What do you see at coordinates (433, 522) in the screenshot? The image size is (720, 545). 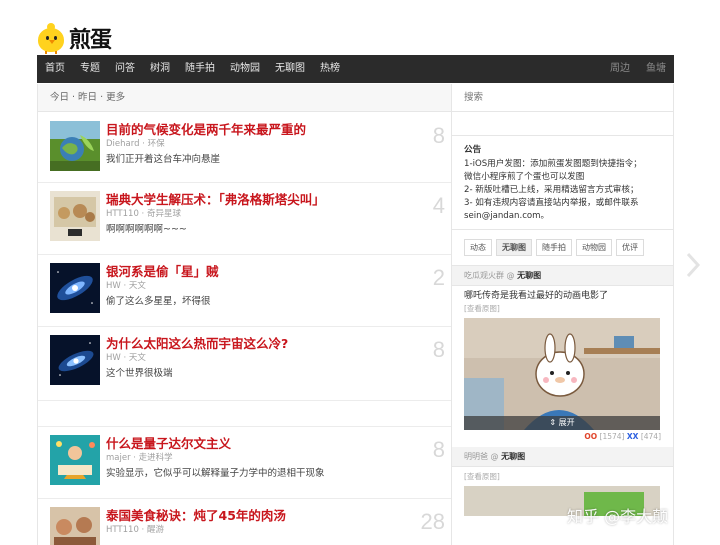 I see `comment-count: 28` at bounding box center [433, 522].